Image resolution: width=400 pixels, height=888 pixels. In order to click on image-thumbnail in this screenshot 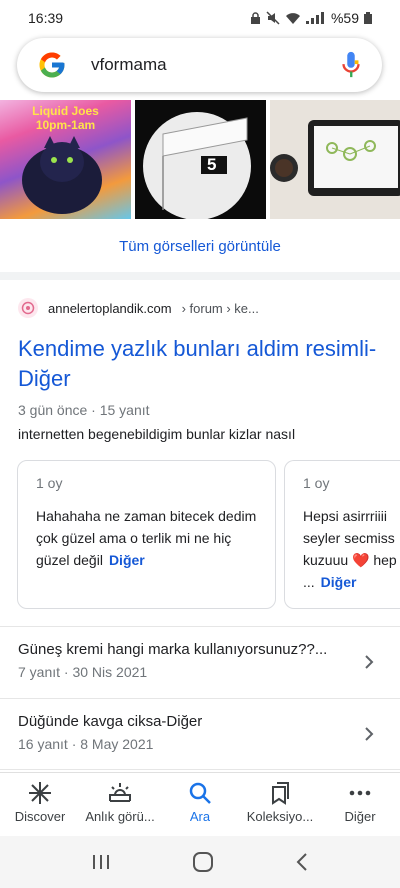, I will do `click(335, 159)`.